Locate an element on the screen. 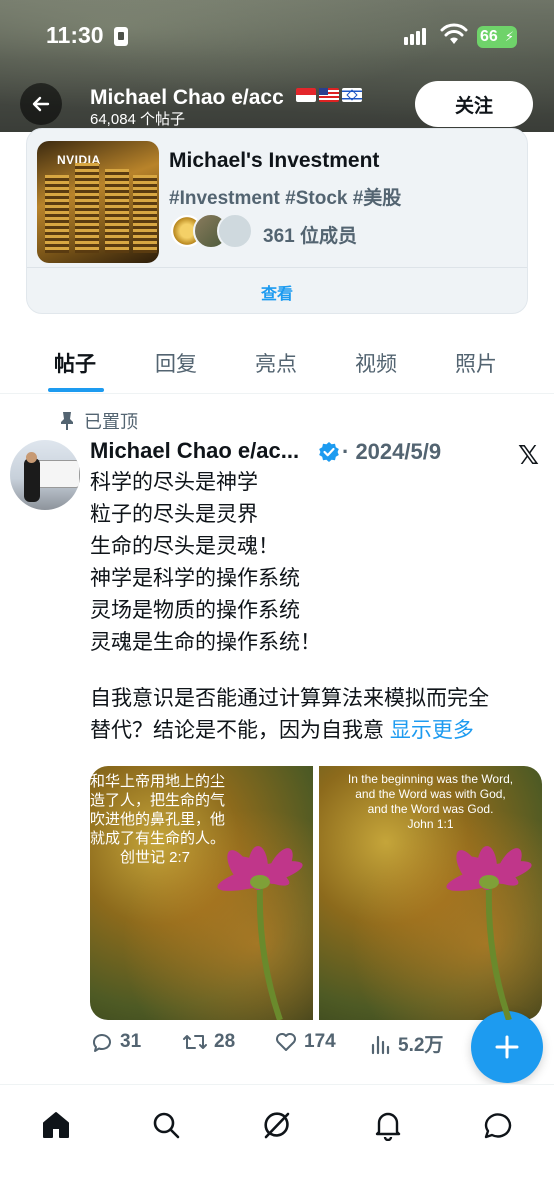 The height and width of the screenshot is (1200, 554). caption-line: and the Word was God. is located at coordinates (430, 809).